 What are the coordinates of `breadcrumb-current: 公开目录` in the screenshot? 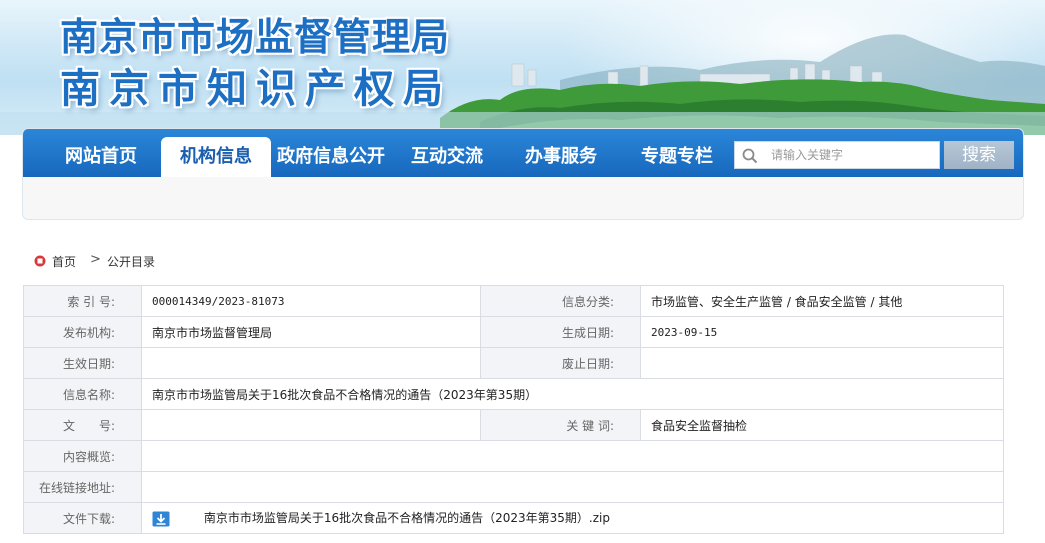 It's located at (131, 261).